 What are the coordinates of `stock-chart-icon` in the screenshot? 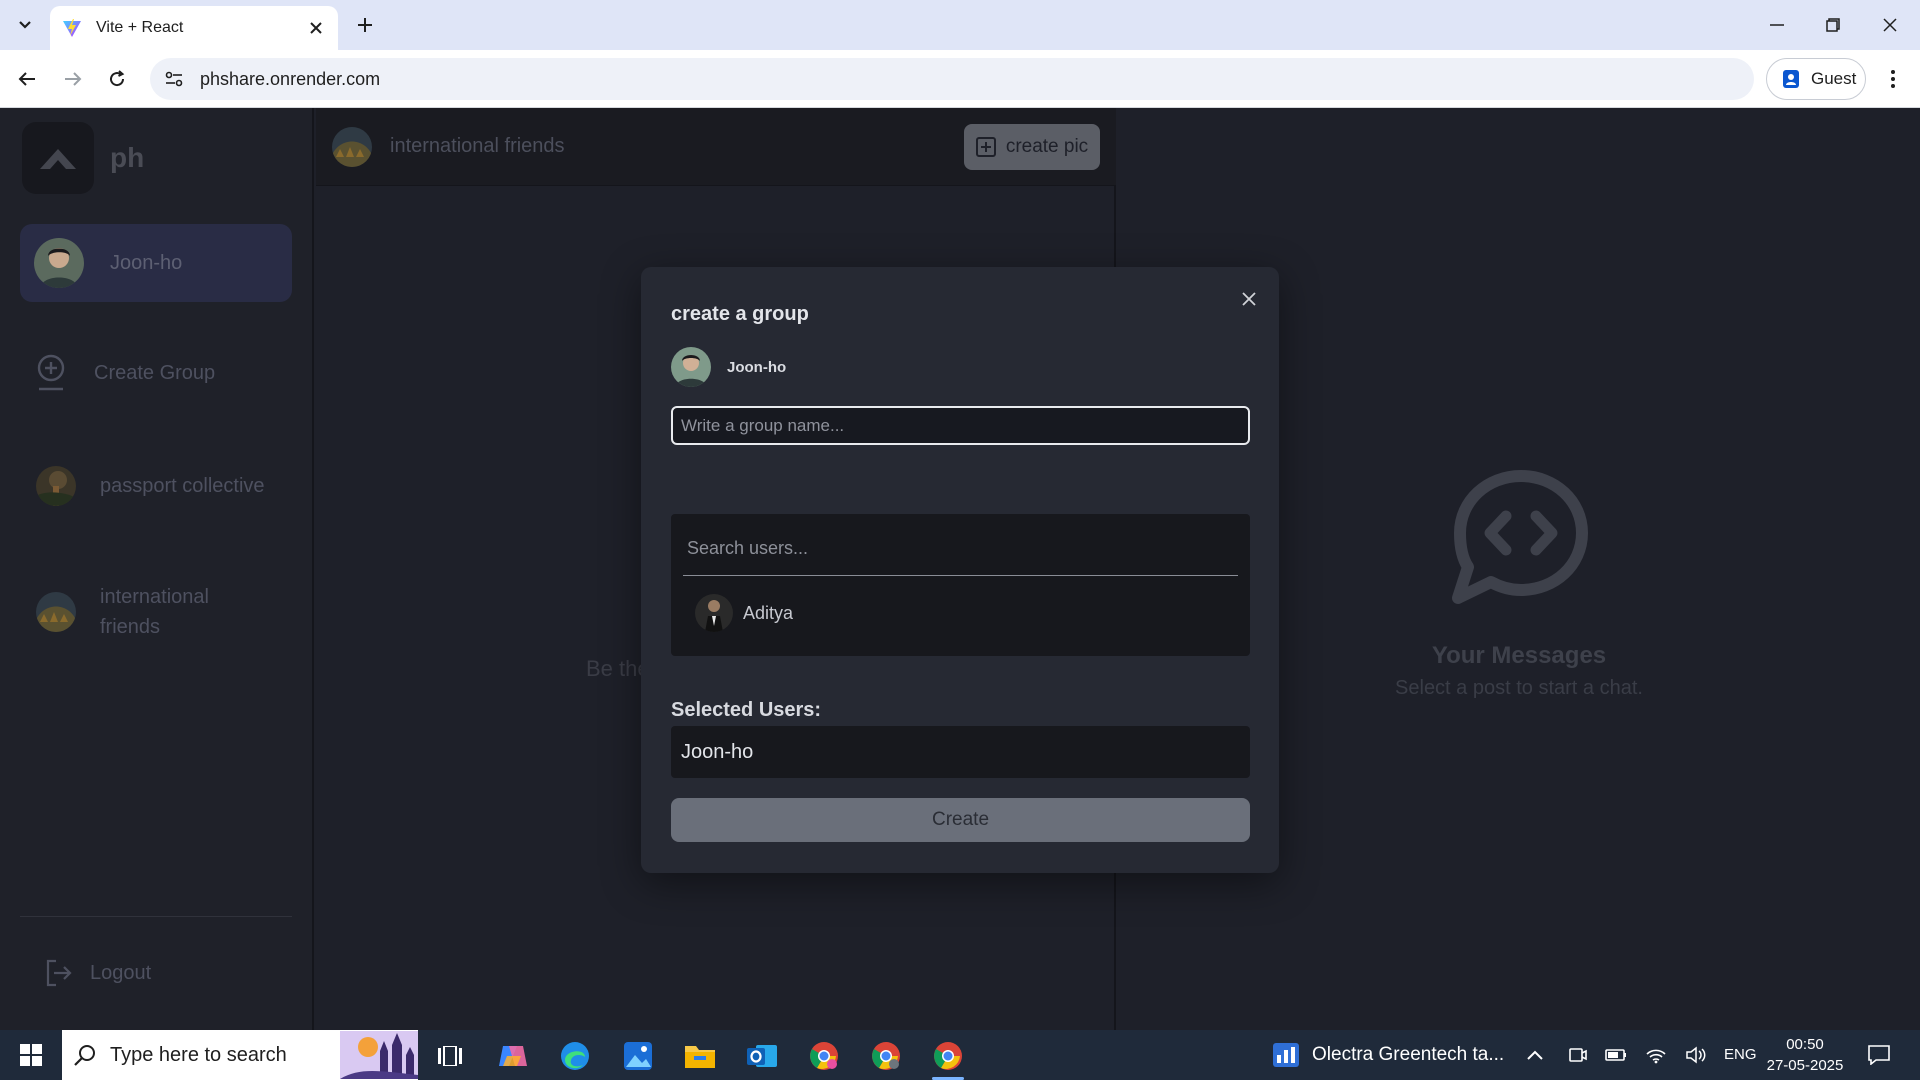 It's located at (1286, 1055).